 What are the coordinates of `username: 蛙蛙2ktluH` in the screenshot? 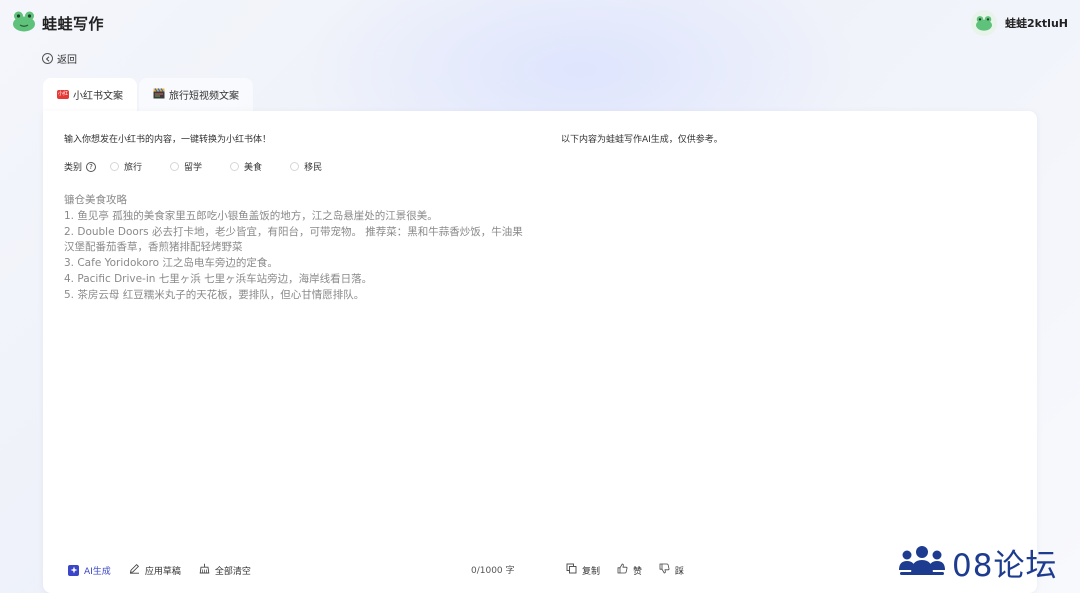 It's located at (1036, 23).